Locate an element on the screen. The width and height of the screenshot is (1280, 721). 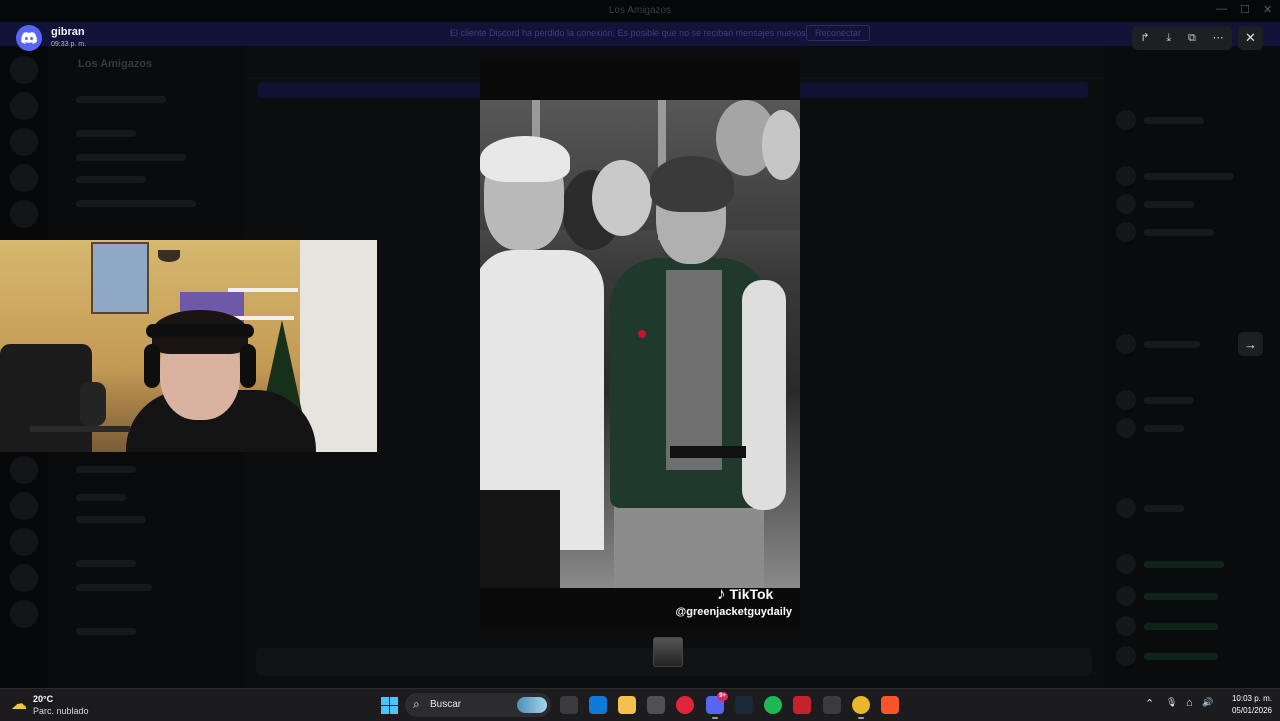
person-dark-pants is located at coordinates (520, 539).